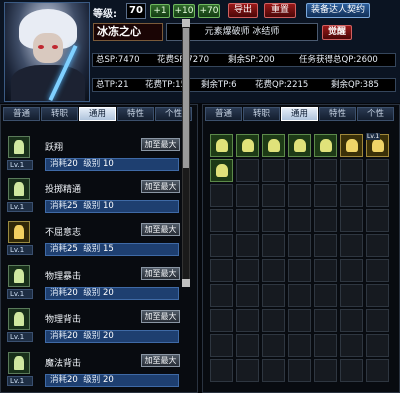  What do you see at coordinates (93, 372) in the screenshot?
I see `skill-item: Lv.1 魔法背击 加至最大 消耗20 级别 20` at bounding box center [93, 372].